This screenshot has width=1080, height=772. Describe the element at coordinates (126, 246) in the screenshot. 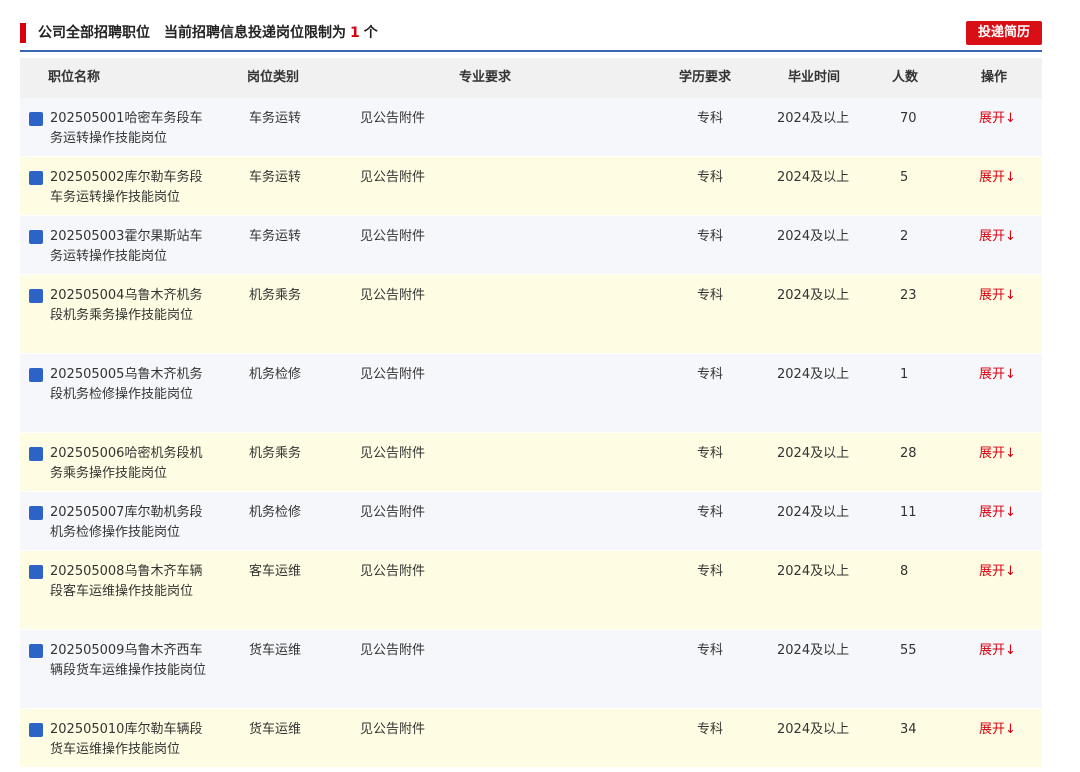

I see `job-name: 202505003霍尔果斯站车务运转操作技能岗位` at that location.